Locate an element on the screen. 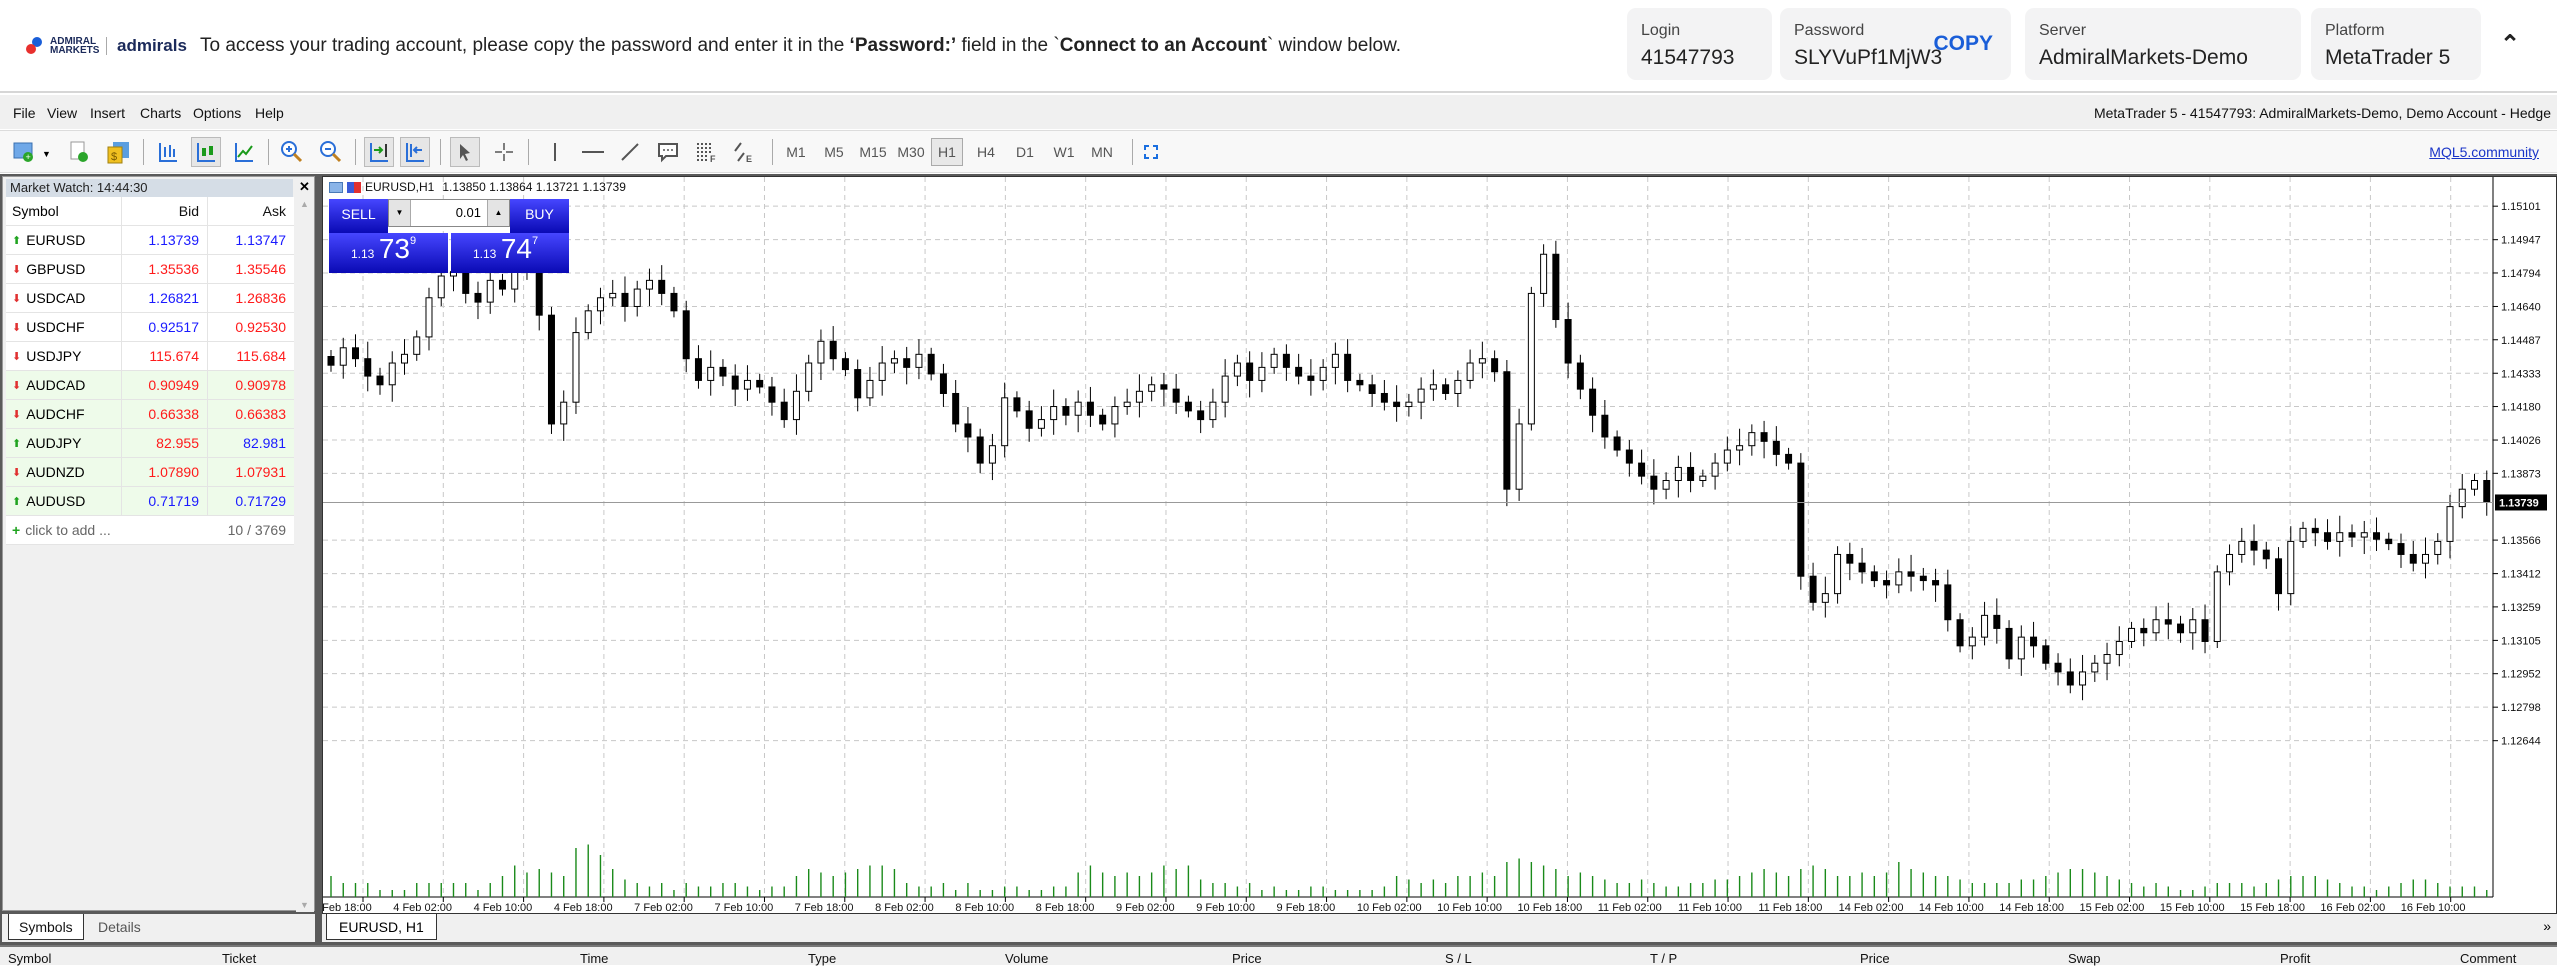  menu-file: File is located at coordinates (24, 113).